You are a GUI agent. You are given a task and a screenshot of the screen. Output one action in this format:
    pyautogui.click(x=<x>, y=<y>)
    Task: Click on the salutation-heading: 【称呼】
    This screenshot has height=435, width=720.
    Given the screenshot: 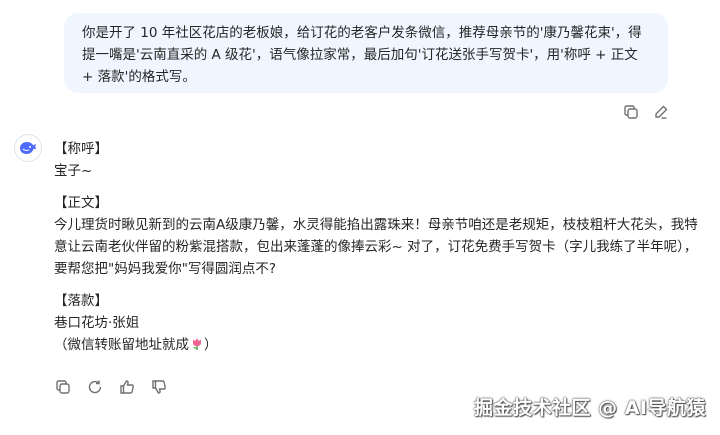 What is the action you would take?
    pyautogui.click(x=81, y=149)
    